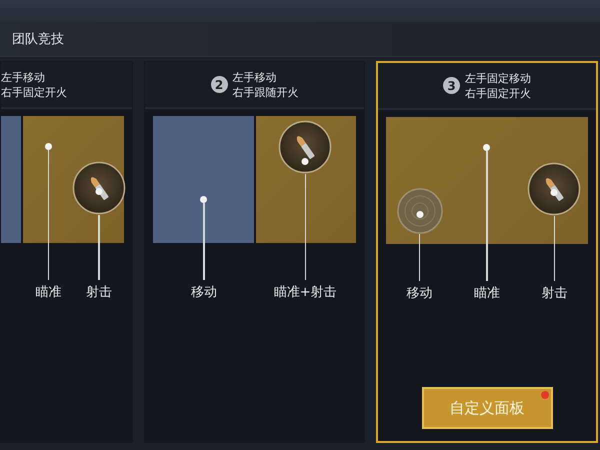  What do you see at coordinates (451, 85) in the screenshot?
I see `number-badge: 3` at bounding box center [451, 85].